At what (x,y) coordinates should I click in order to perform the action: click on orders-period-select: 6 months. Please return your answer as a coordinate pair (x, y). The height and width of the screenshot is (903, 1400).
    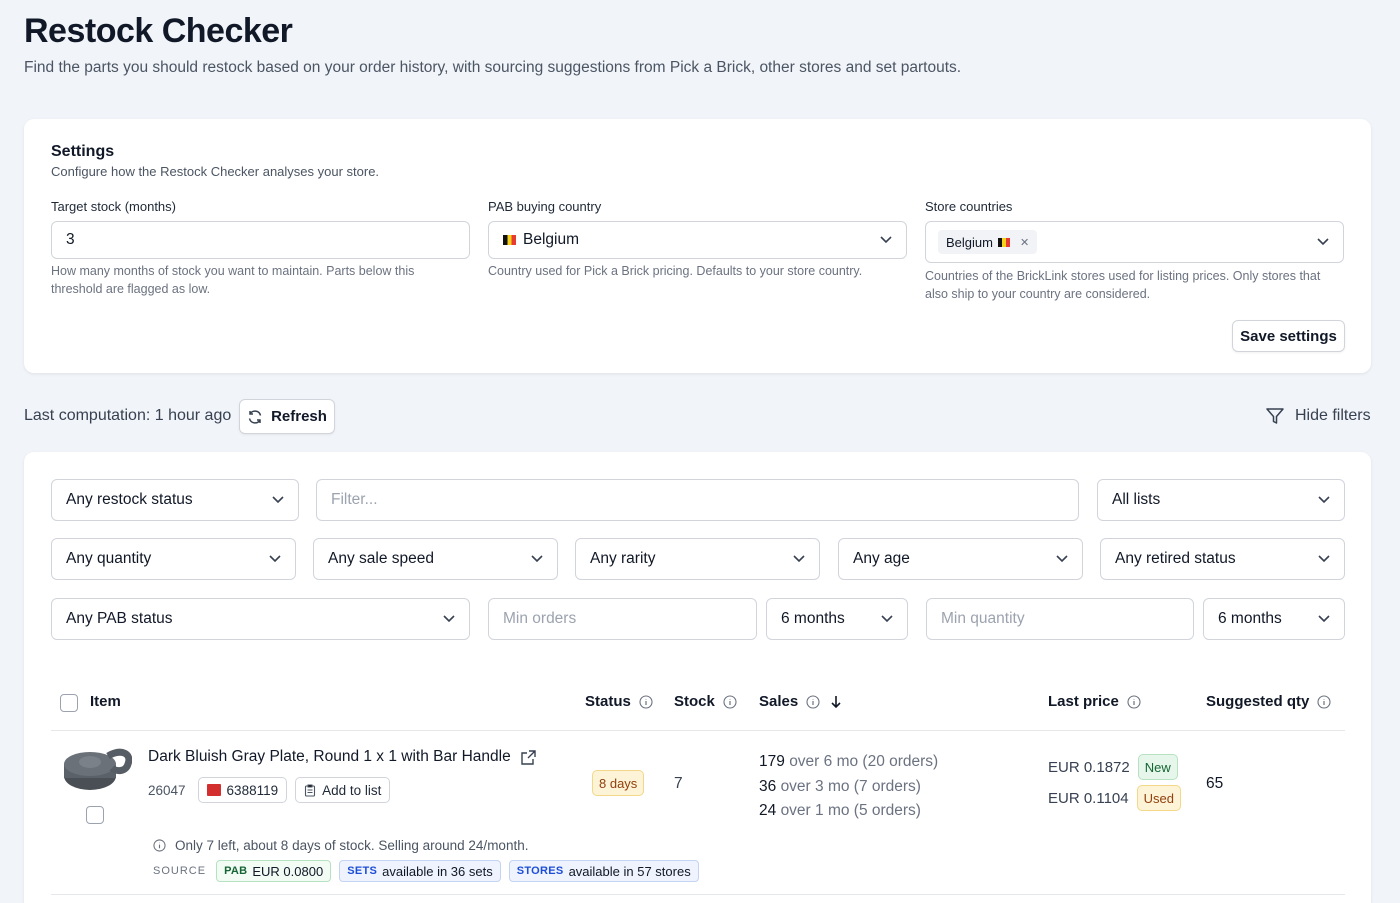
    Looking at the image, I should click on (837, 619).